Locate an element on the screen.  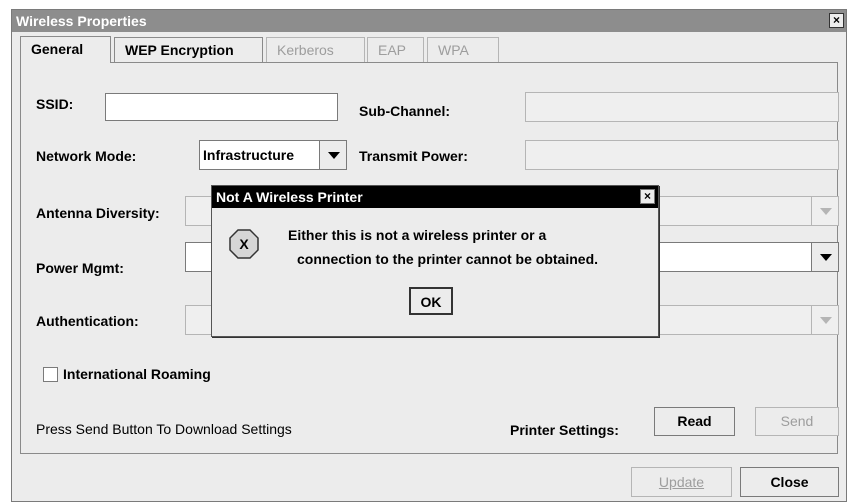
window-close-button: × is located at coordinates (836, 20).